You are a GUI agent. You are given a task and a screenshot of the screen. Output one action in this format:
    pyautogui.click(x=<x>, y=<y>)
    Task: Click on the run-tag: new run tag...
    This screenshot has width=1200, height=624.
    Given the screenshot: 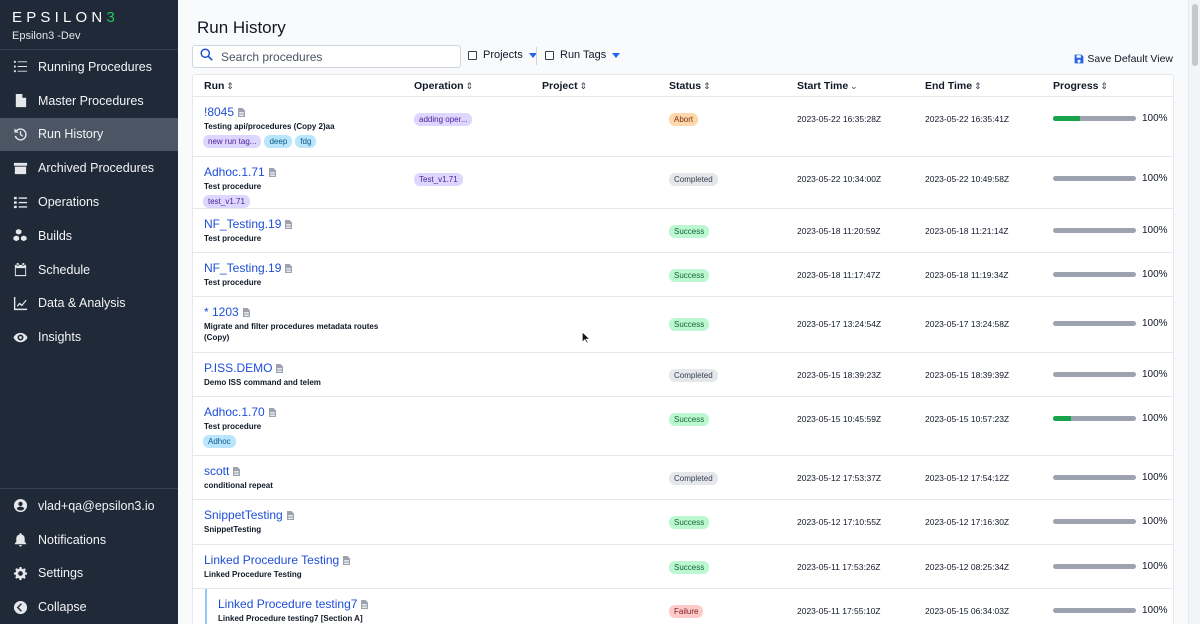 What is the action you would take?
    pyautogui.click(x=232, y=141)
    